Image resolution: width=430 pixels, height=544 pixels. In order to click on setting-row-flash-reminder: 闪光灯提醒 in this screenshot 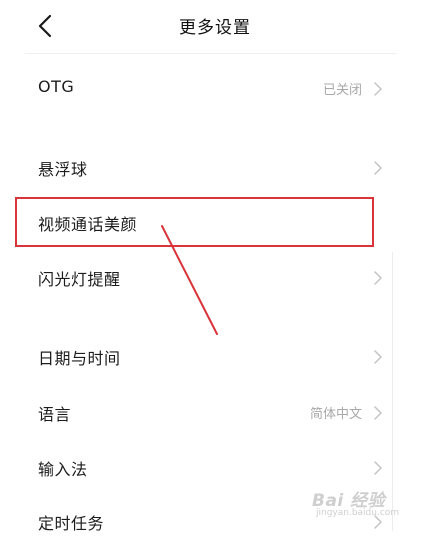, I will do `click(215, 278)`.